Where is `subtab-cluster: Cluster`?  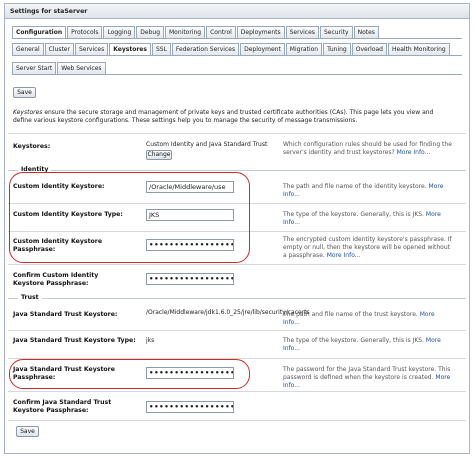
subtab-cluster: Cluster is located at coordinates (59, 49).